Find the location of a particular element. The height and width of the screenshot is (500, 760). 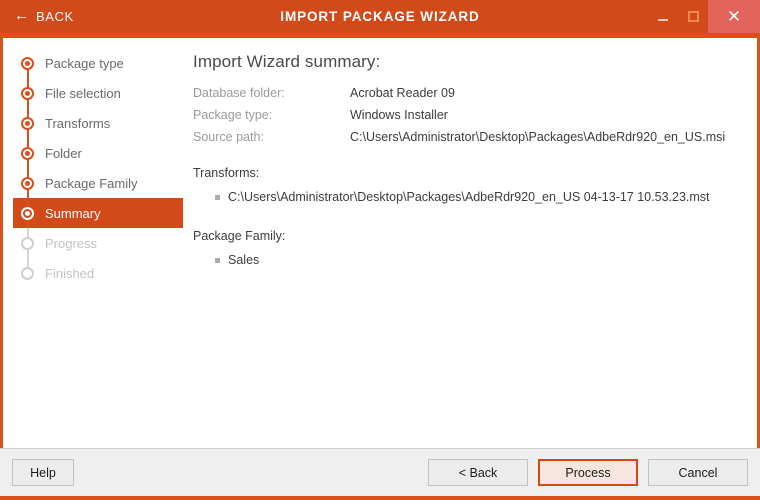

sidebar-step-progress: Progress is located at coordinates (95, 243).